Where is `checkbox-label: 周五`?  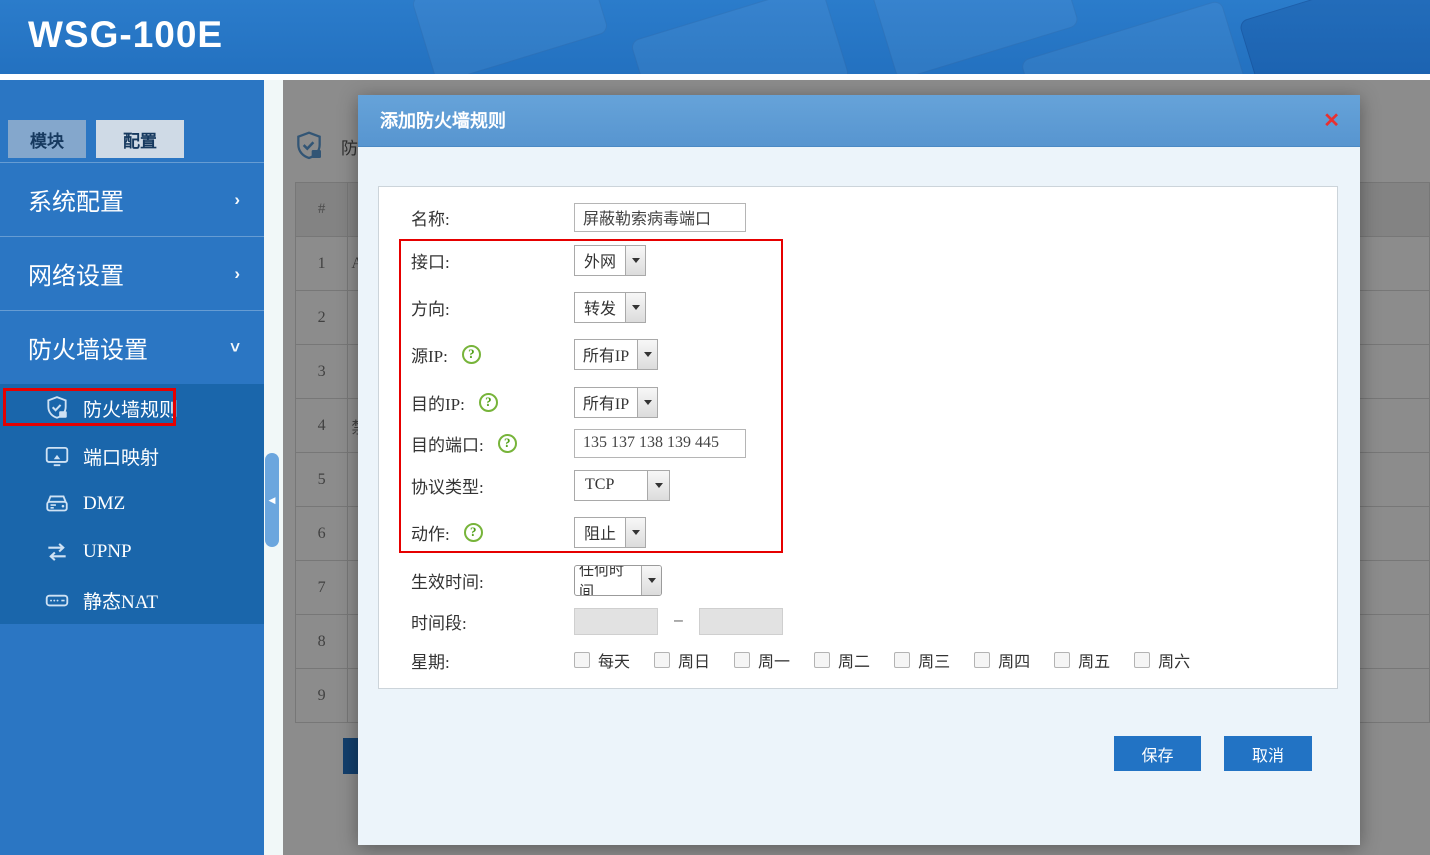 checkbox-label: 周五 is located at coordinates (1094, 662).